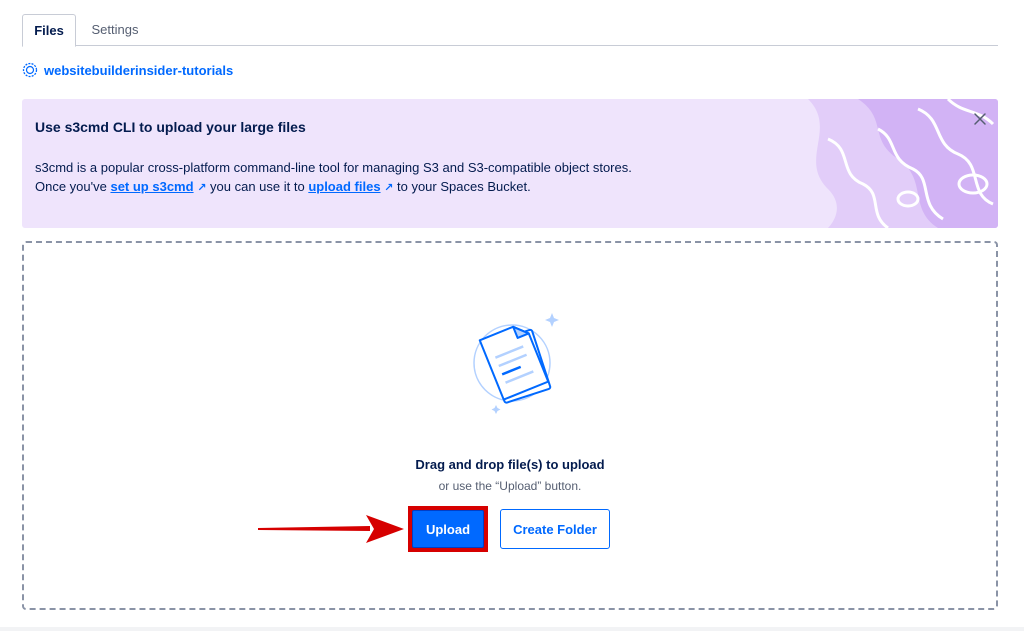  Describe the element at coordinates (331, 529) in the screenshot. I see `red-arrow-annotation-icon` at that location.